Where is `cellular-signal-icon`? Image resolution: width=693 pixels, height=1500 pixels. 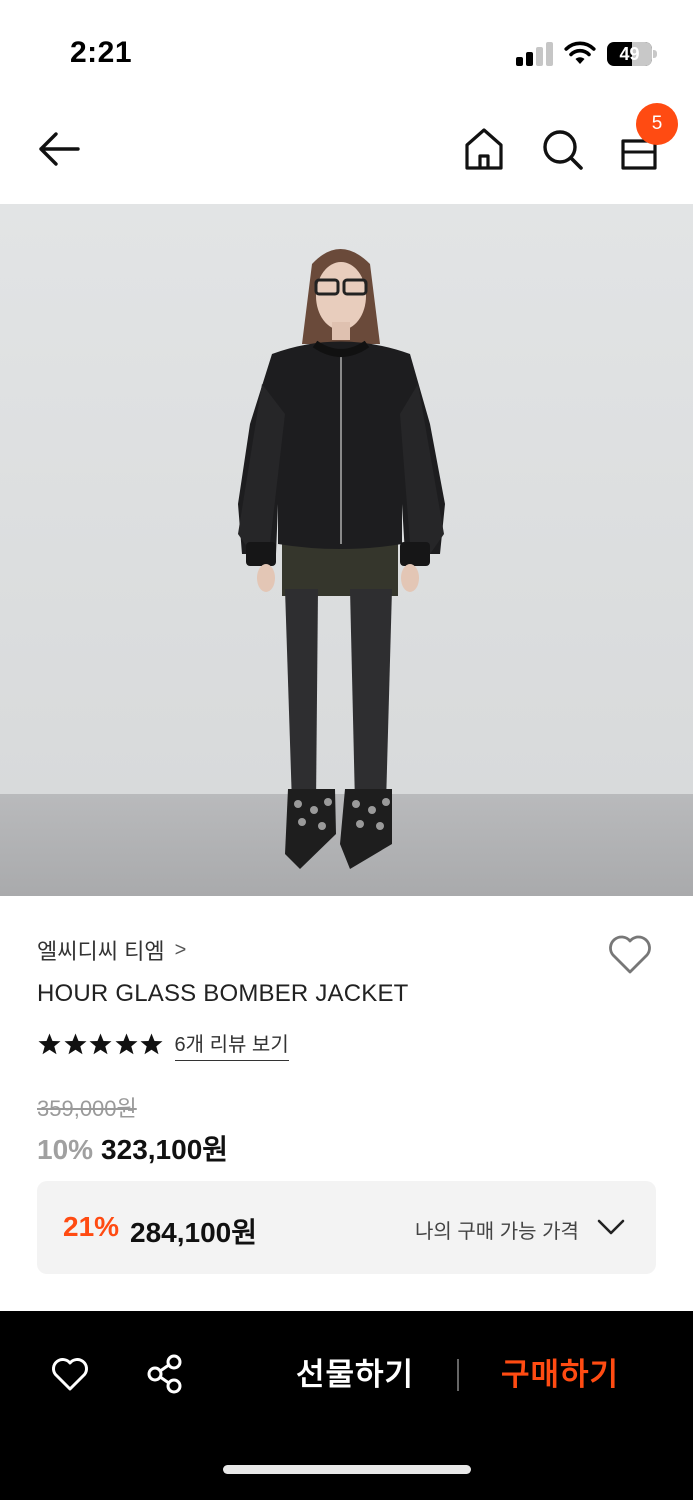 cellular-signal-icon is located at coordinates (535, 54).